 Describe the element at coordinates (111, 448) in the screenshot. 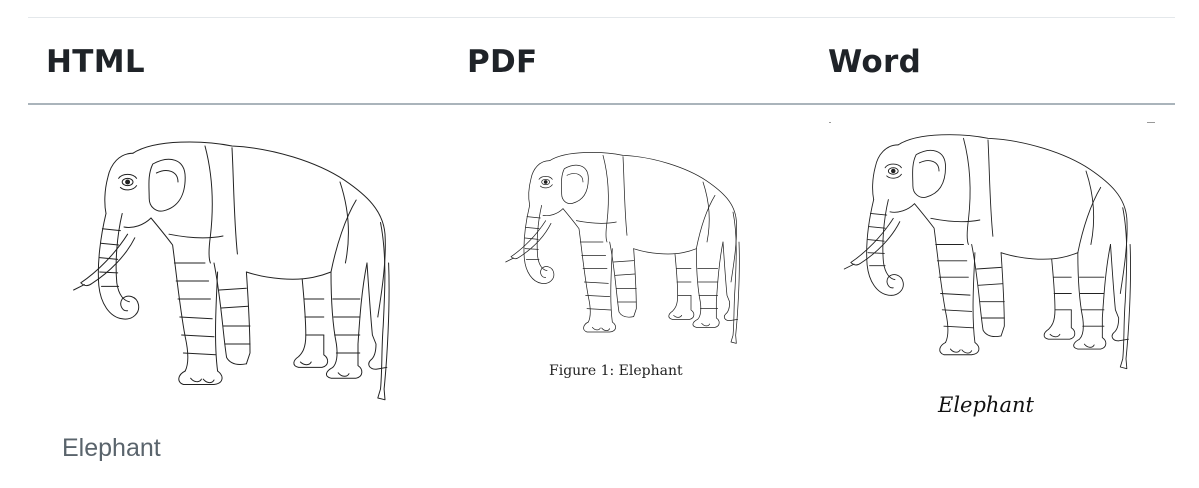

I see `figure-caption-html: Elephant` at that location.